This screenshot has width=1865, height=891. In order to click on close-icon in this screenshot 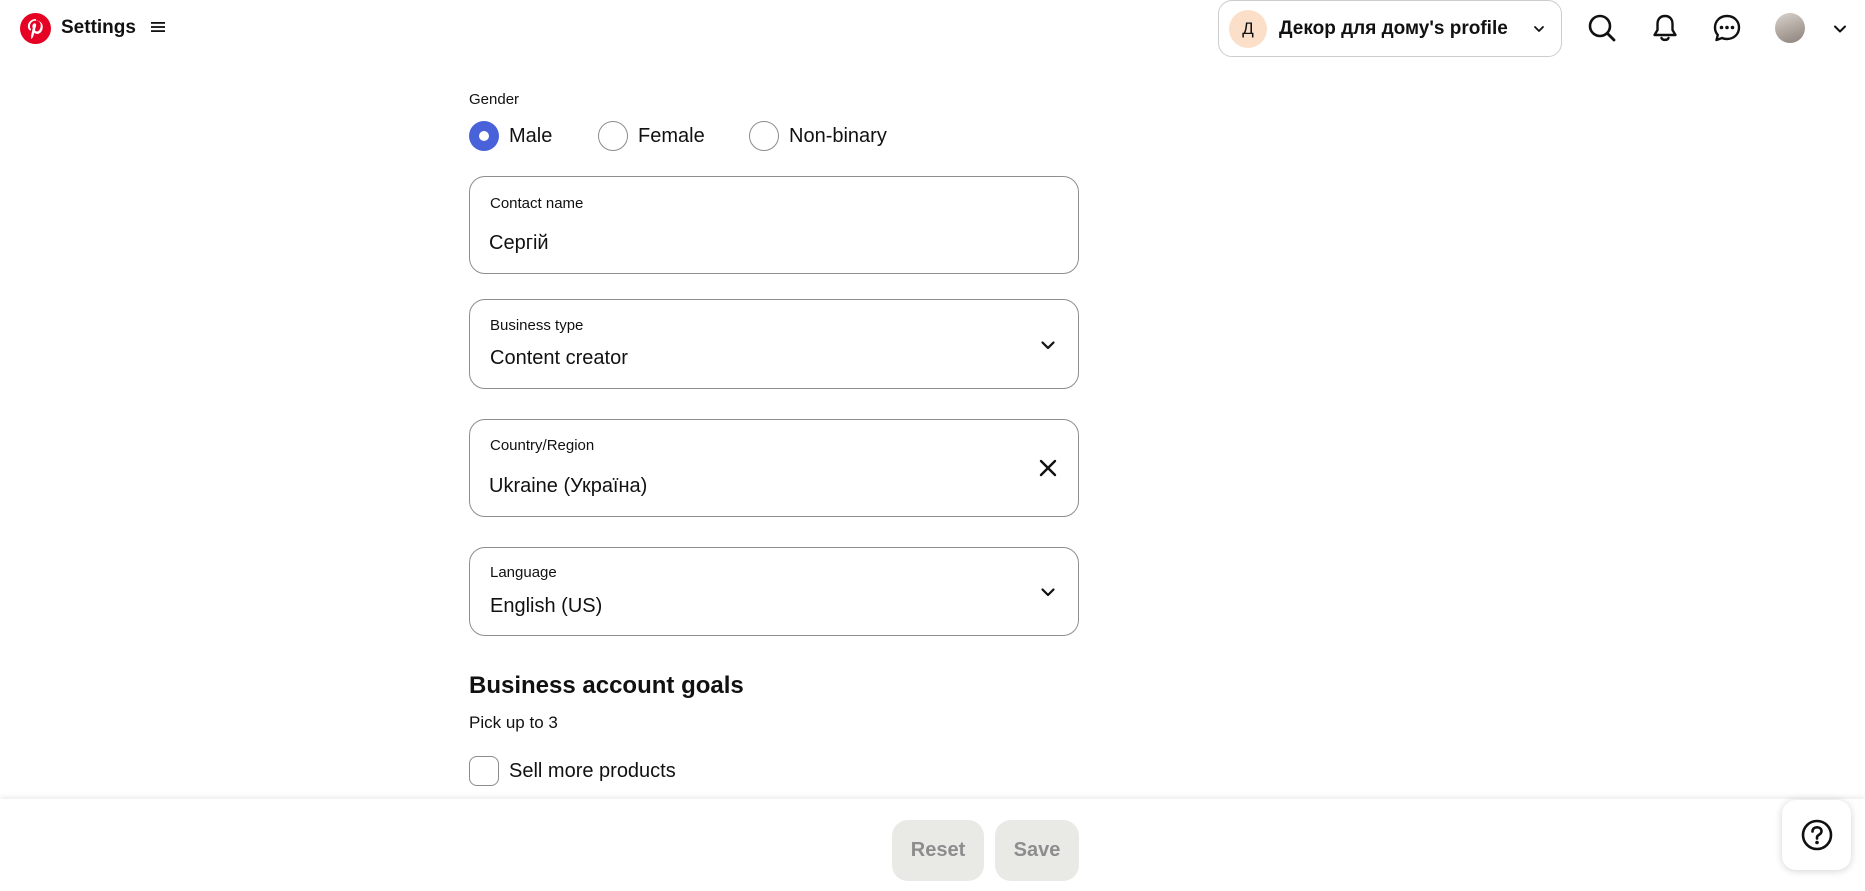, I will do `click(1048, 468)`.